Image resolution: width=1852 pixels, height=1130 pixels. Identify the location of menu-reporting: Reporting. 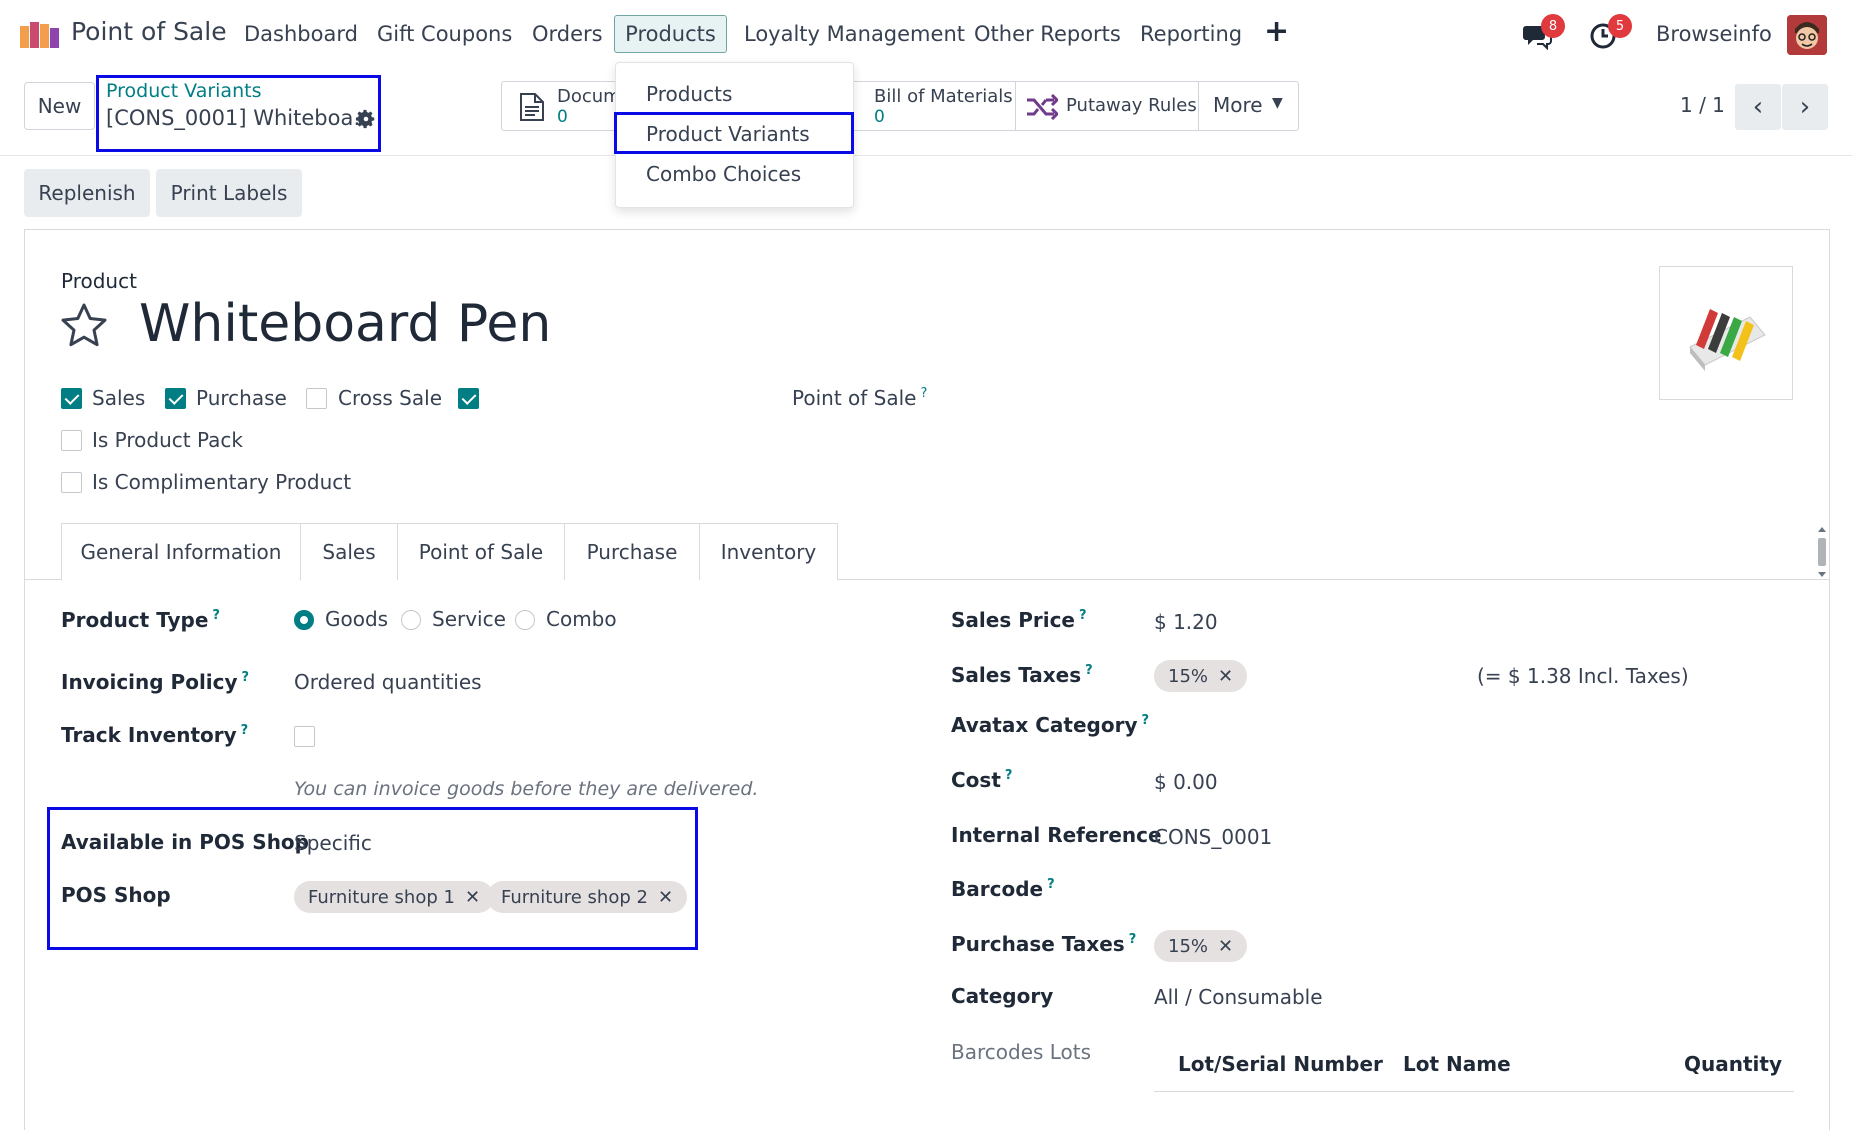
(1191, 34).